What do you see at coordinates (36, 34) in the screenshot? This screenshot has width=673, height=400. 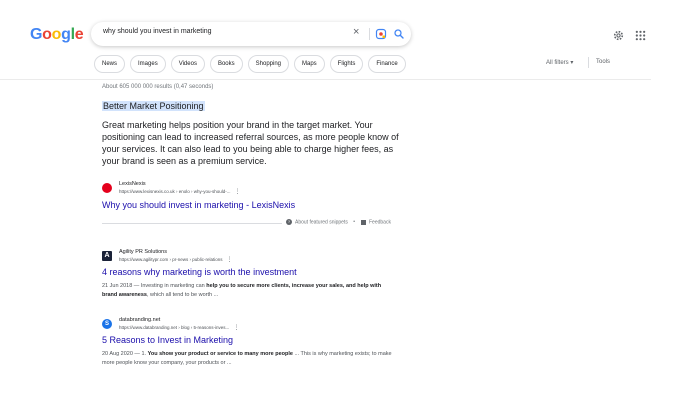 I see `logo-letter: G` at bounding box center [36, 34].